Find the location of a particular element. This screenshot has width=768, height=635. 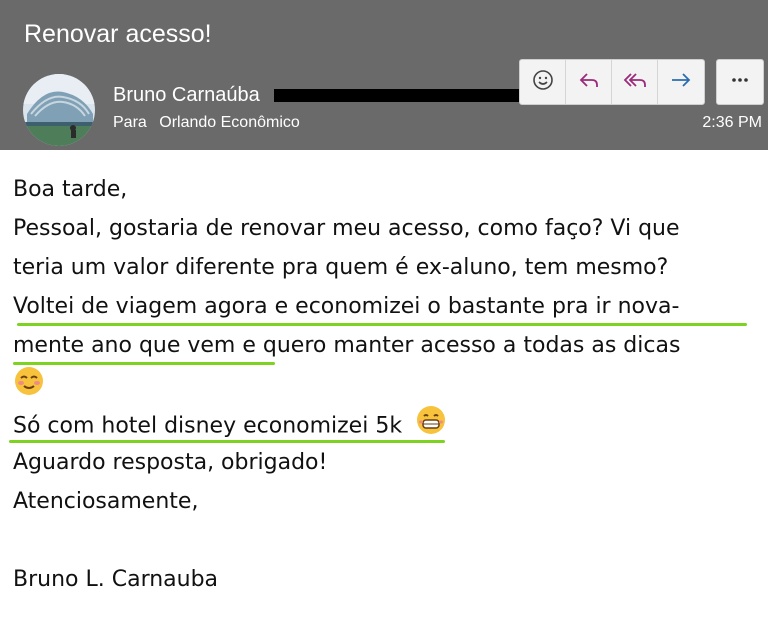

to-label: Para is located at coordinates (130, 122).